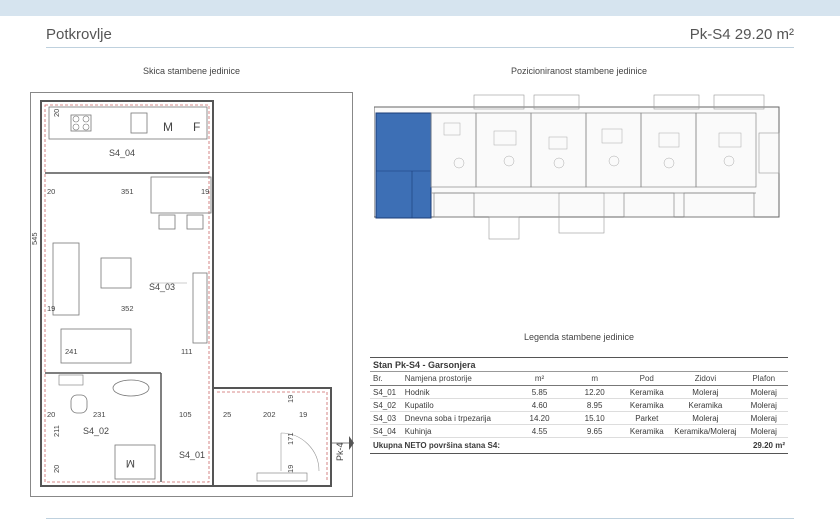 The image size is (840, 523). Describe the element at coordinates (595, 378) in the screenshot. I see `col-header: m` at that location.